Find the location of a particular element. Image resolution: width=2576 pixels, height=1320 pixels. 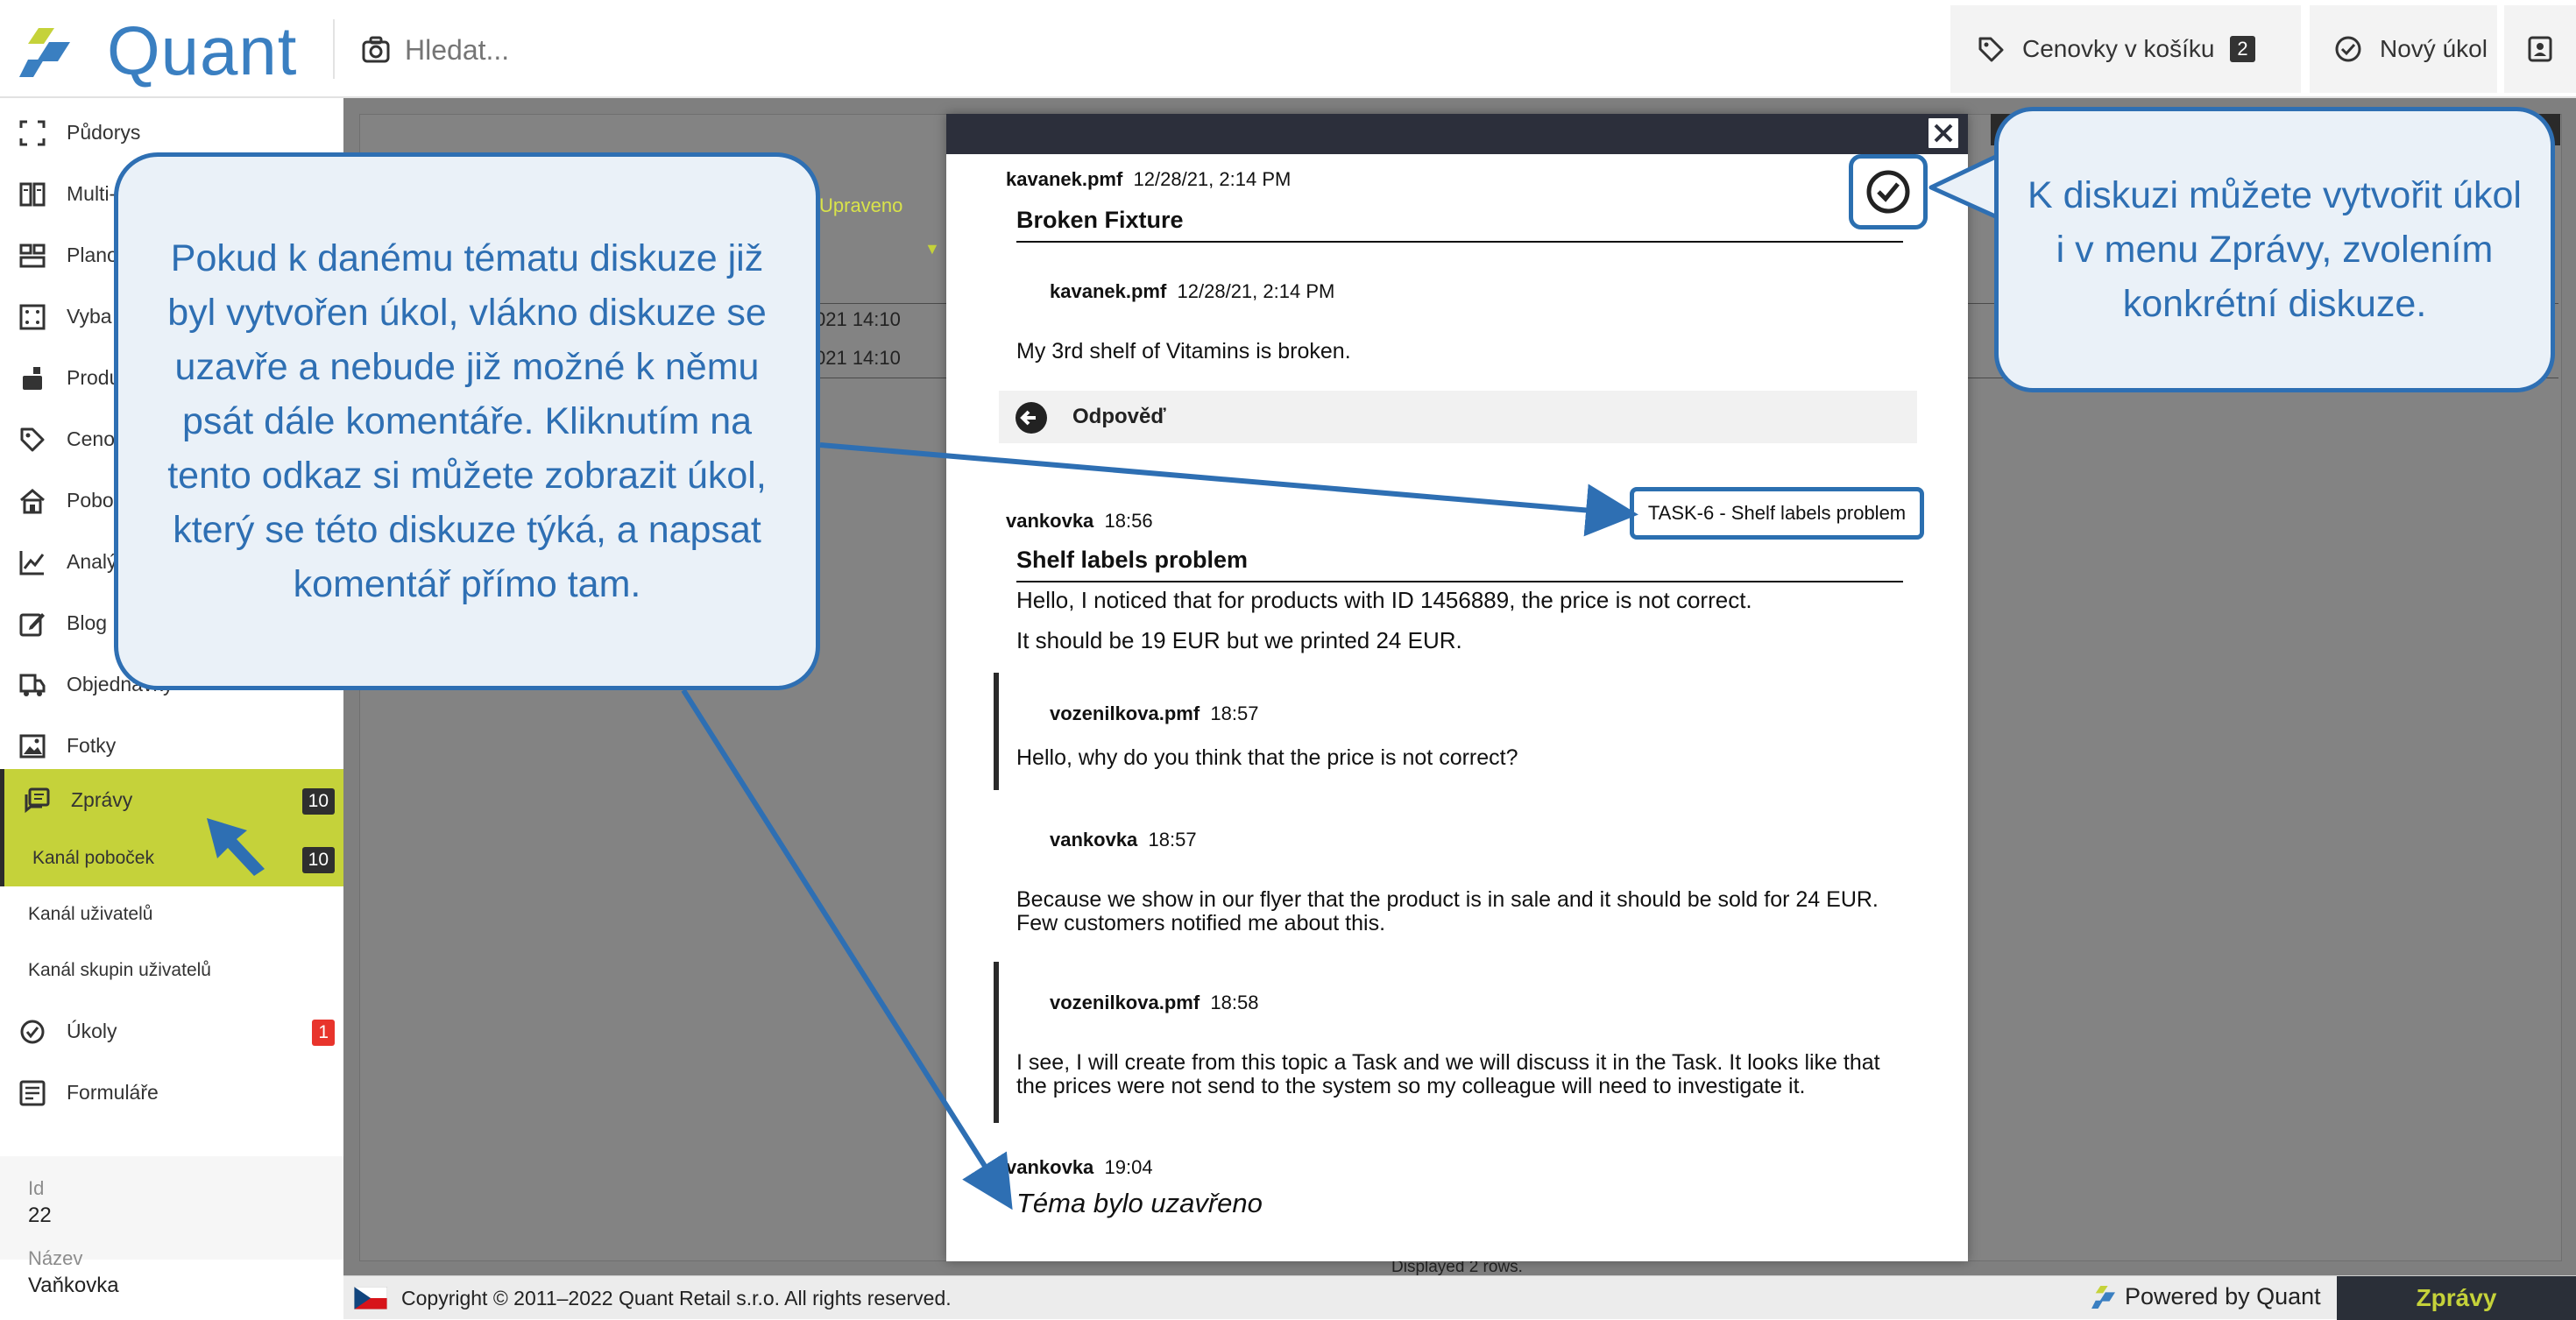

sidebar-item-messages: Zprávy 10 is located at coordinates (171, 799).